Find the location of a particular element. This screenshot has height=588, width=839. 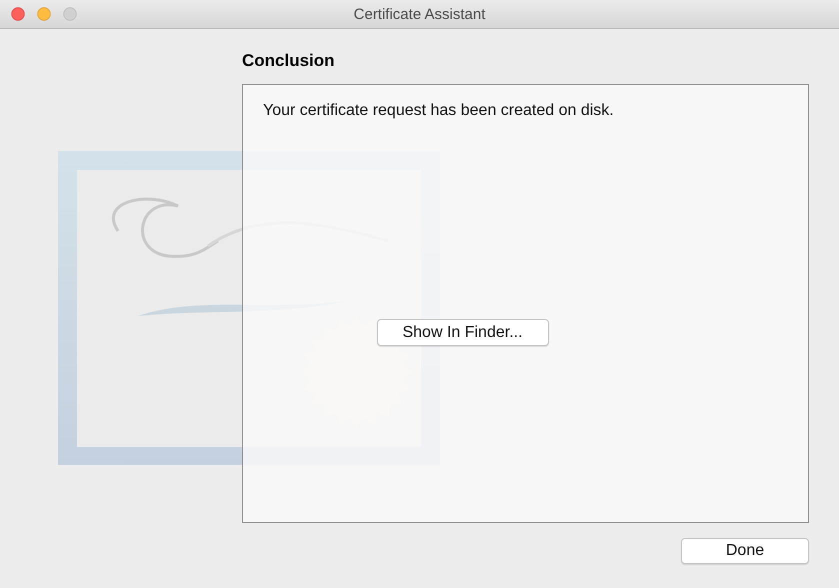

message-text: Your certificate request has been created on disk. is located at coordinates (439, 111).